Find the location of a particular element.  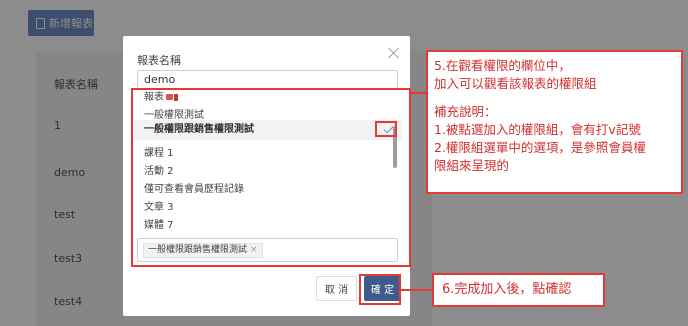

close-icon is located at coordinates (394, 53).